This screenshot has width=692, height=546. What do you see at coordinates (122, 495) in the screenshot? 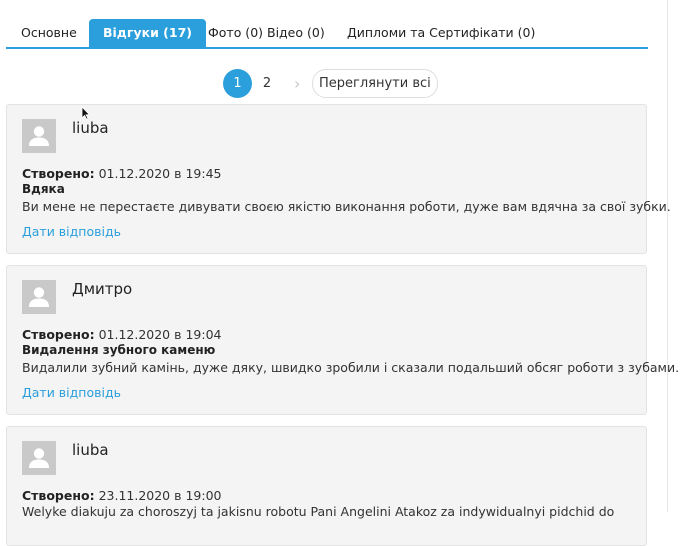
I see `review-created: Створено: 23.11.2020 в 19:00` at bounding box center [122, 495].